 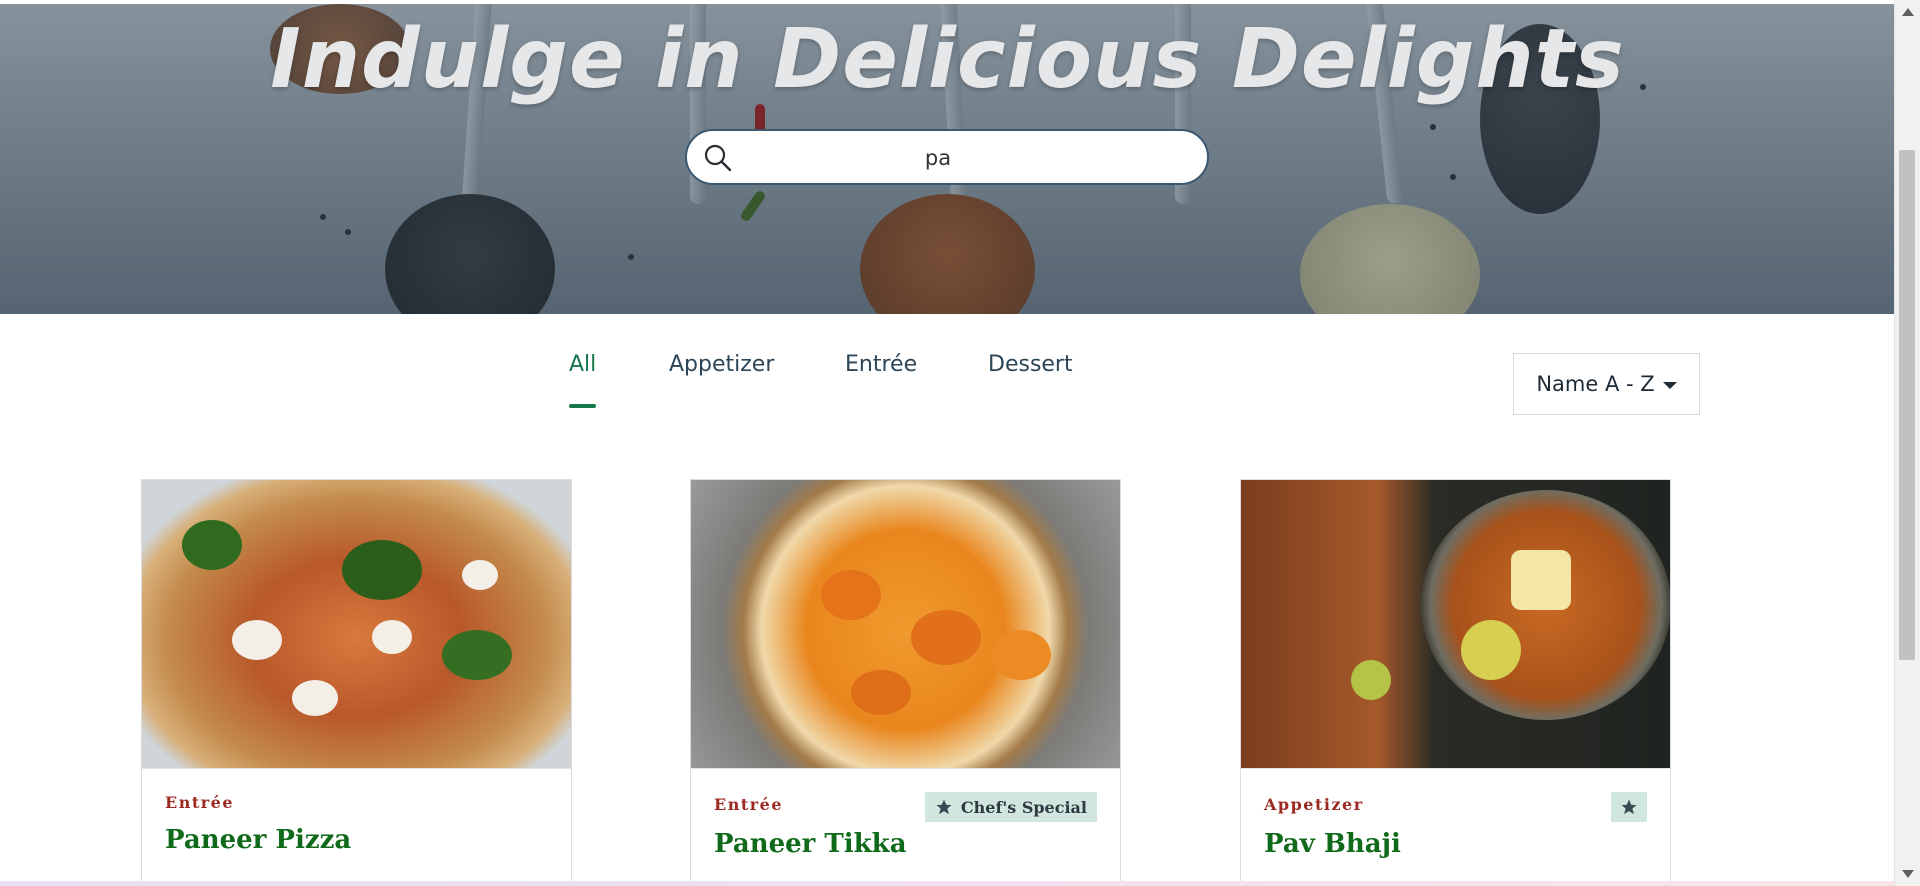 I want to click on search-icon, so click(x=718, y=158).